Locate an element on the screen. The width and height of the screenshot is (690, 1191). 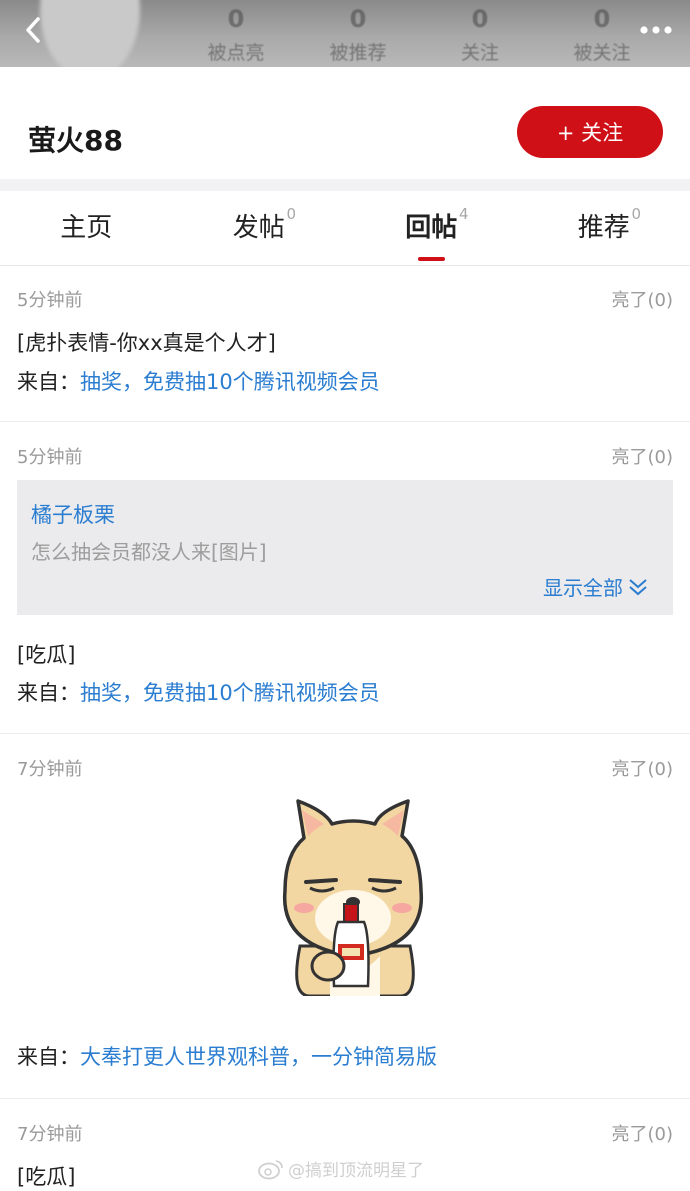
show-all-button: 显示全部 is located at coordinates (596, 586).